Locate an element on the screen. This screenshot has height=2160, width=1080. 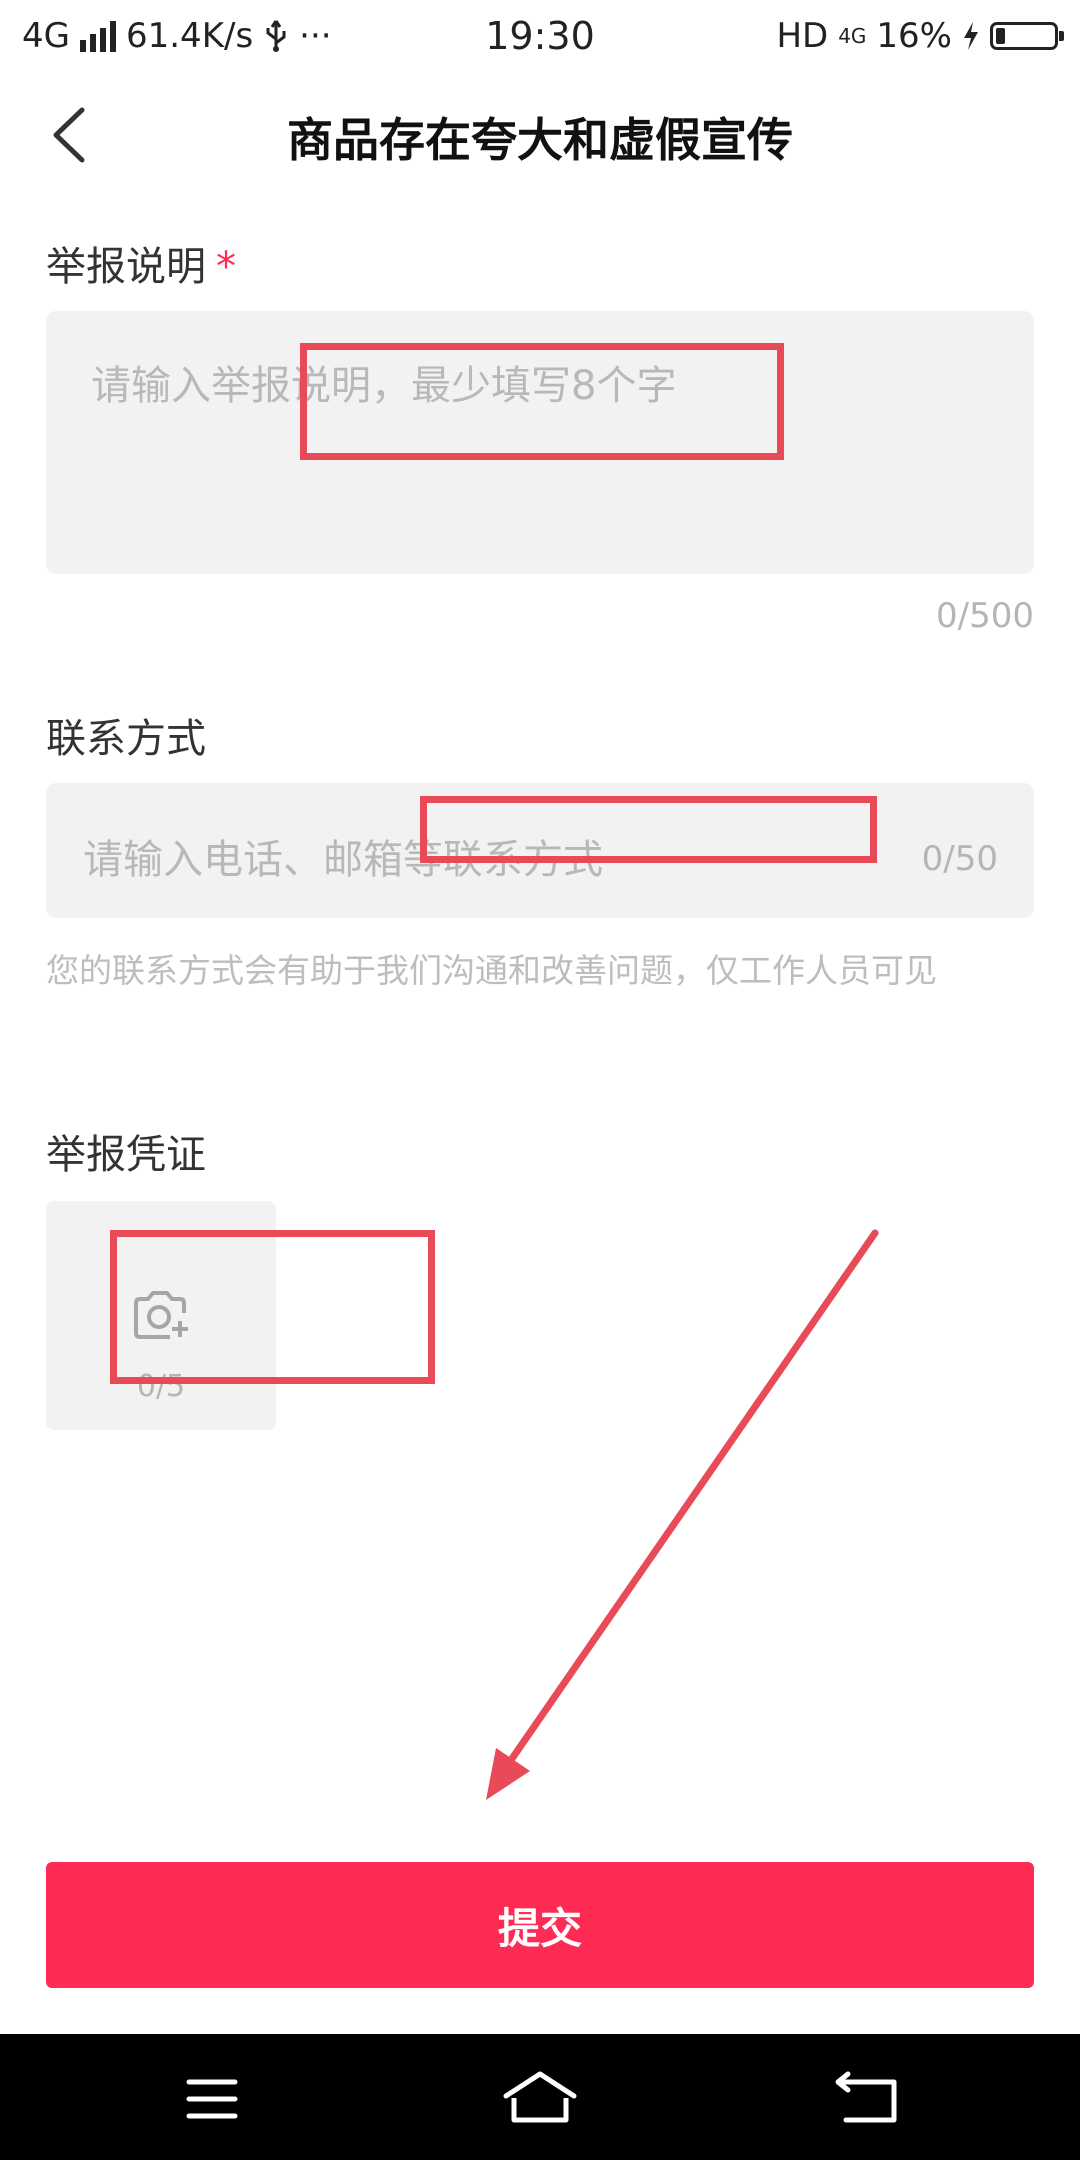
menu-button is located at coordinates (212, 2099).